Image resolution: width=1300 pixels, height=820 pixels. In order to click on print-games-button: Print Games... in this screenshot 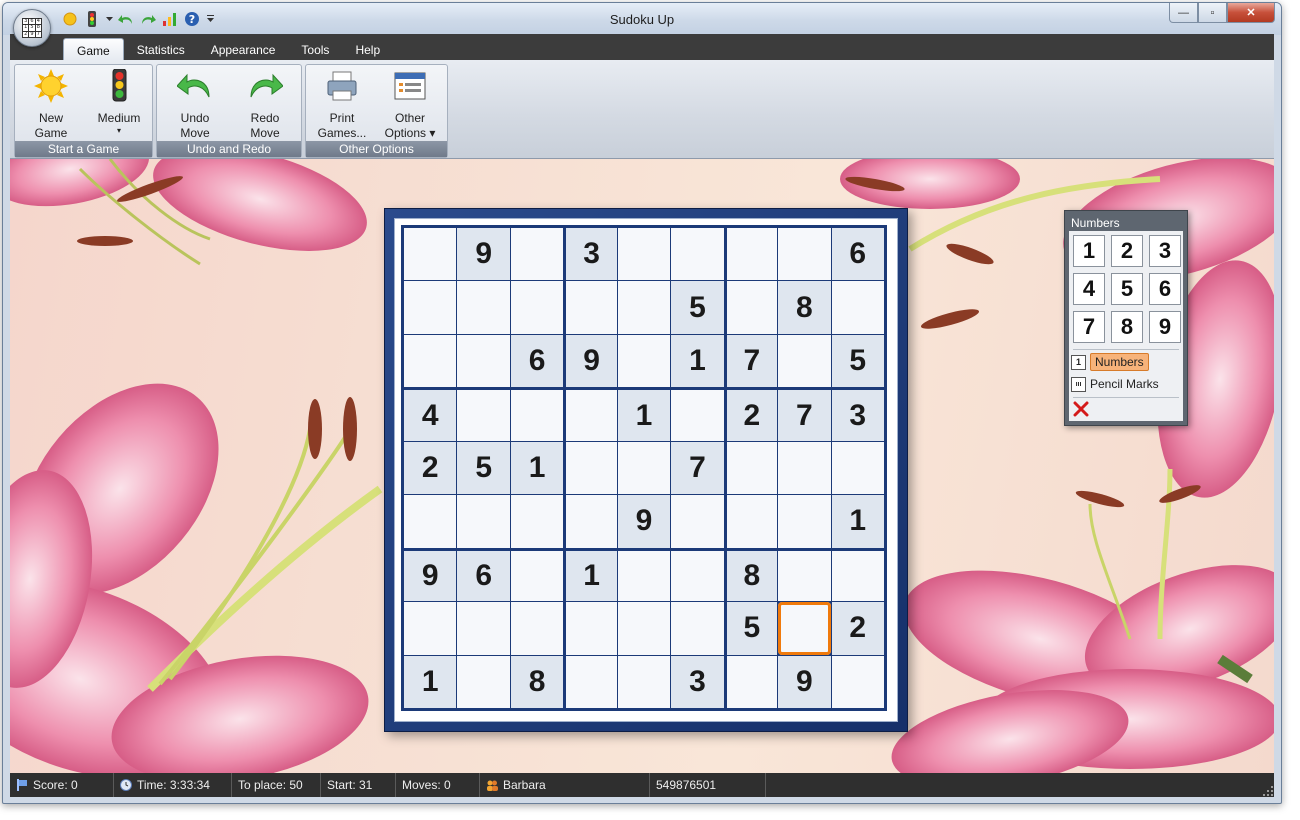, I will do `click(342, 105)`.